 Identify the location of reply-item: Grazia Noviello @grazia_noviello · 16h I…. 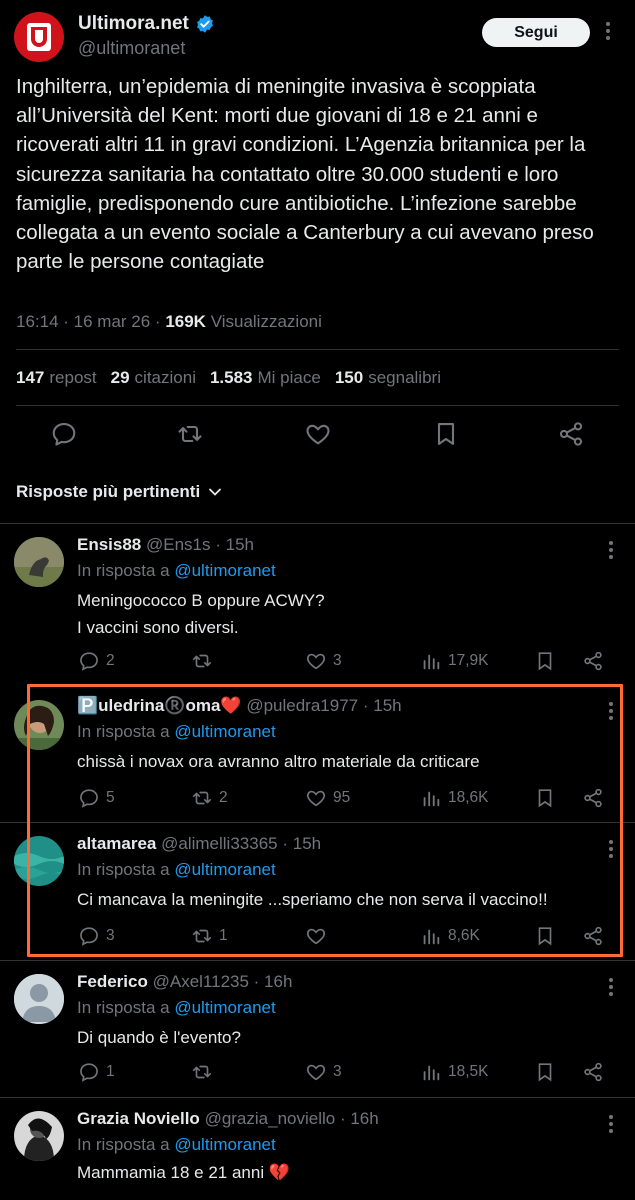
(317, 1148).